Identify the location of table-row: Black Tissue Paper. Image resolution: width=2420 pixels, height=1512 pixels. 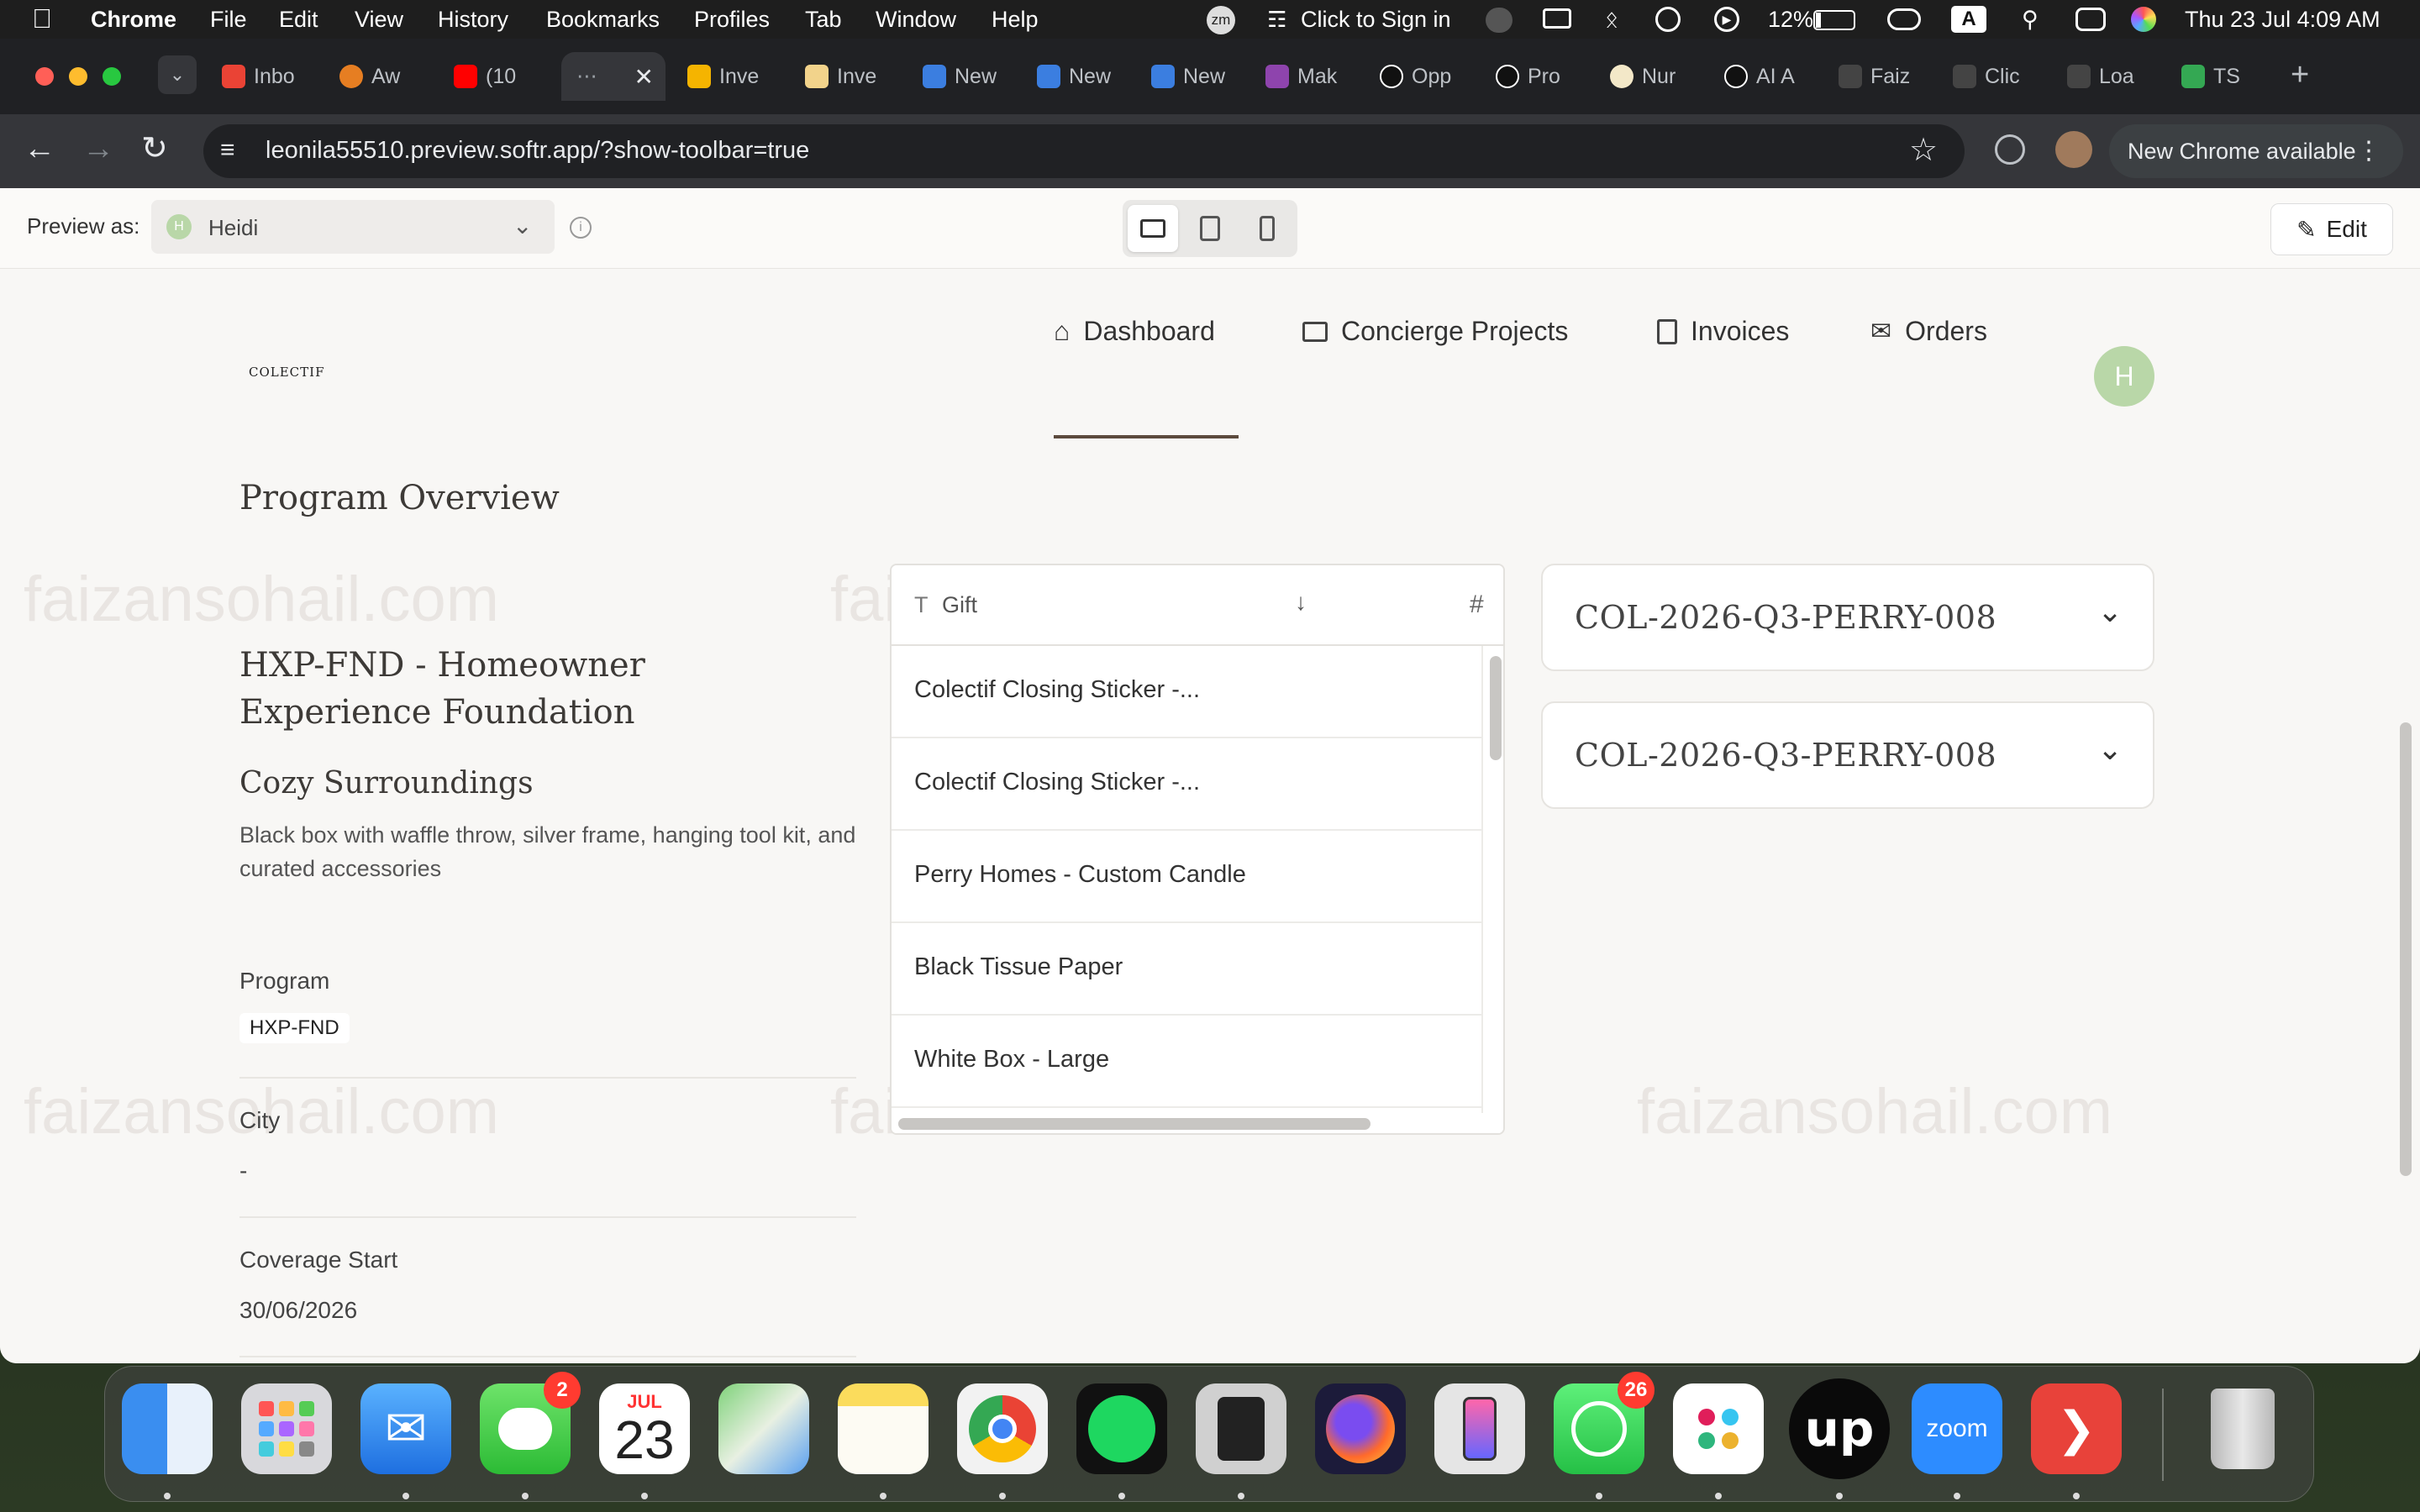
(1186, 969).